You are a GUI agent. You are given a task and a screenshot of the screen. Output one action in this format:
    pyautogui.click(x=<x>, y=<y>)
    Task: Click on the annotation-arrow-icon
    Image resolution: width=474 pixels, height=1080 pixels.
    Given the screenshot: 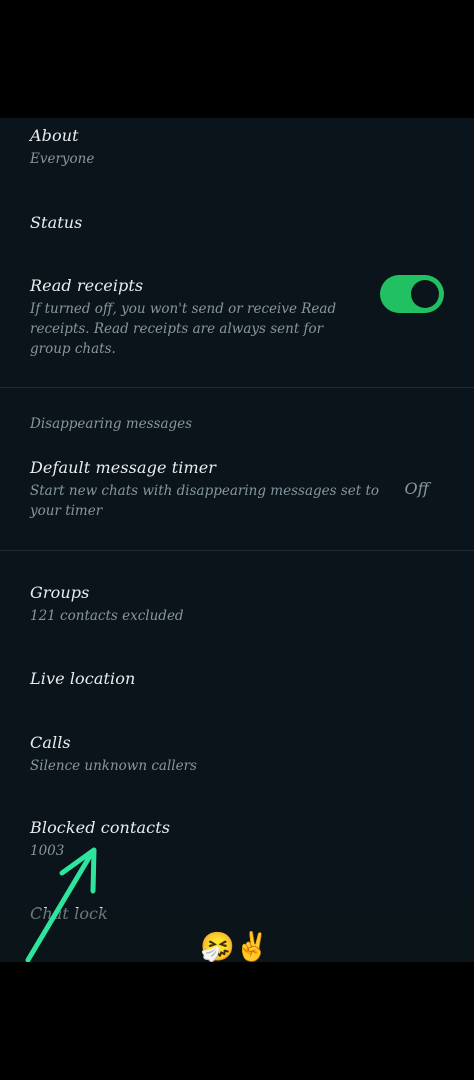 What is the action you would take?
    pyautogui.click(x=61, y=904)
    